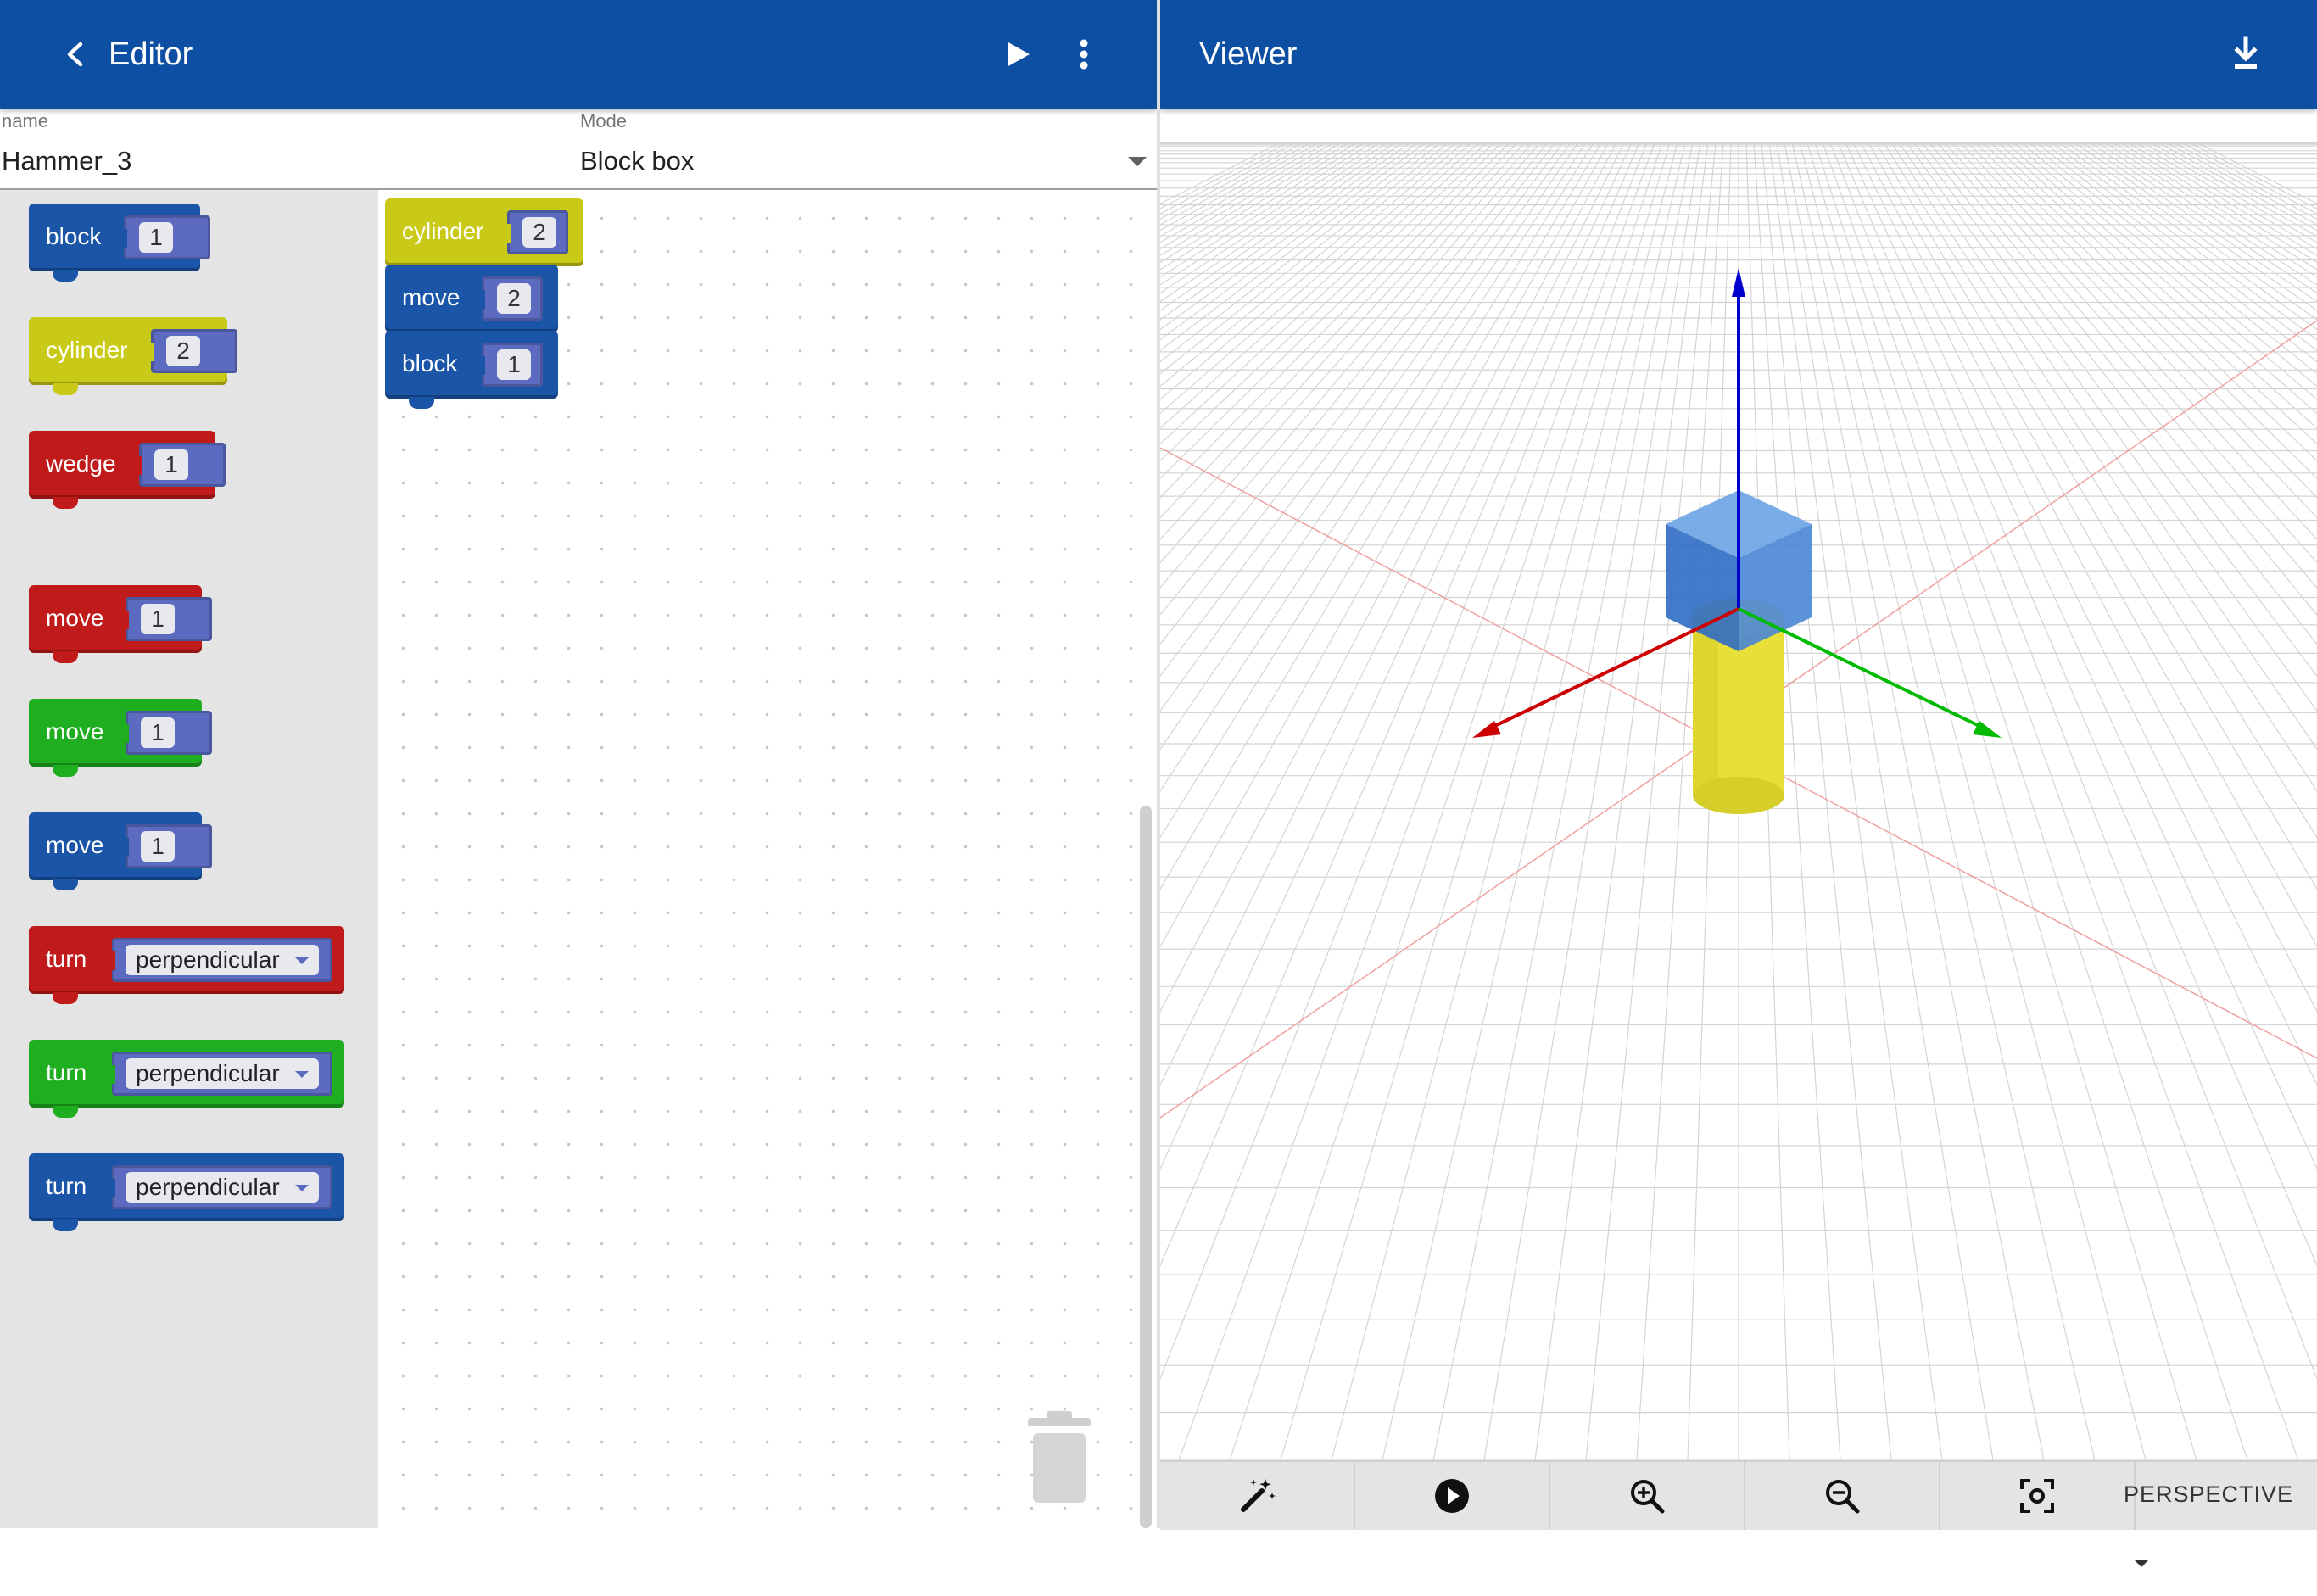 The image size is (2317, 1596). I want to click on toolbox-block: wedge 1, so click(127, 470).